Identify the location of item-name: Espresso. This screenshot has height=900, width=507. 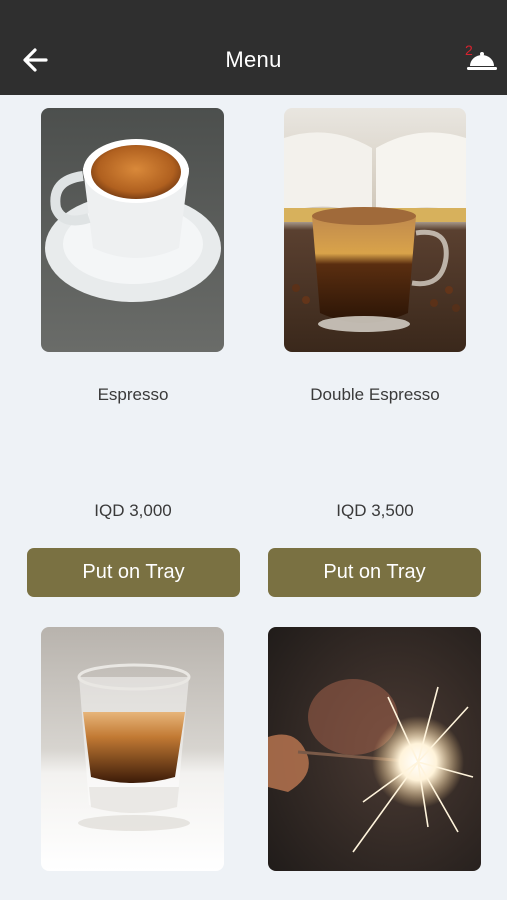
(133, 394).